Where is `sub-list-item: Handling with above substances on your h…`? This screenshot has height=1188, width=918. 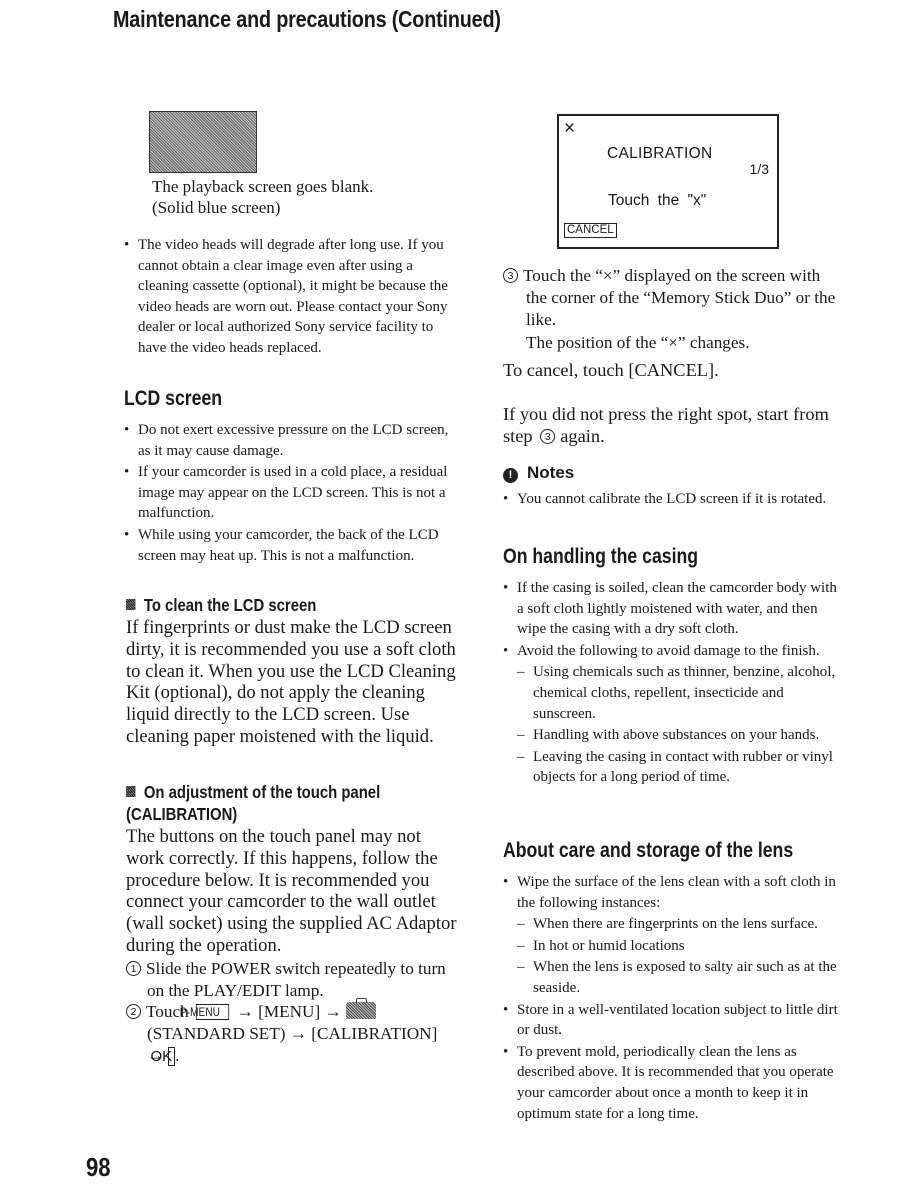
sub-list-item: Handling with above substances on your h… is located at coordinates (677, 735).